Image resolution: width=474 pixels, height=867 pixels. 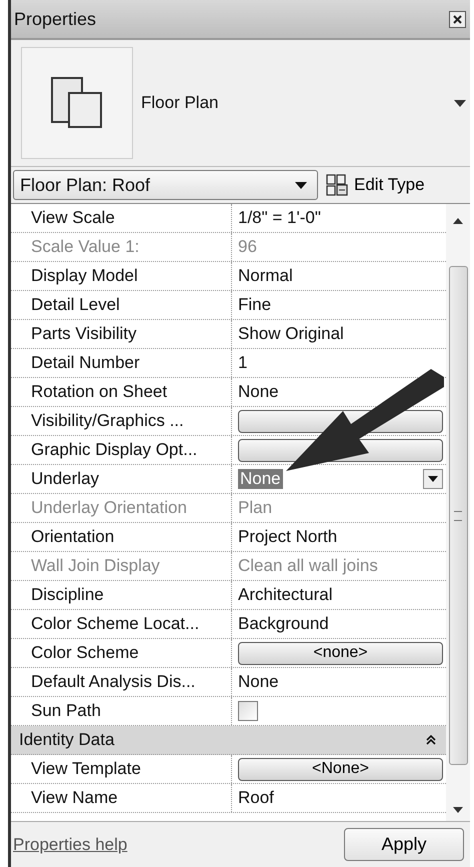 What do you see at coordinates (121, 566) in the screenshot?
I see `property-label: Wall Join Display` at bounding box center [121, 566].